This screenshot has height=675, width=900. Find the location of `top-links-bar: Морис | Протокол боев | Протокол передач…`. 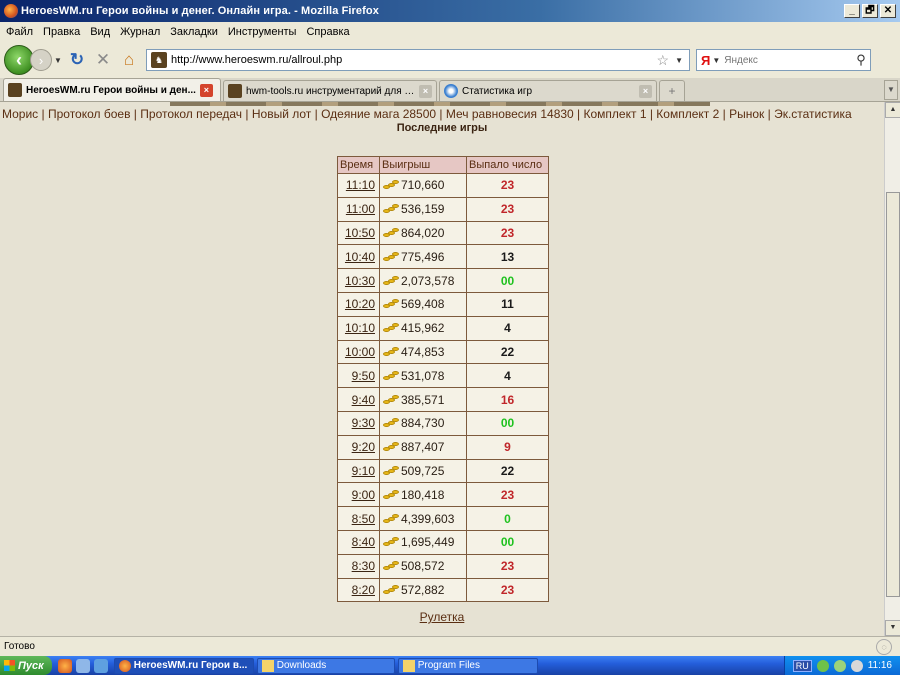

top-links-bar: Морис | Протокол боев | Протокол передач… is located at coordinates (427, 114).